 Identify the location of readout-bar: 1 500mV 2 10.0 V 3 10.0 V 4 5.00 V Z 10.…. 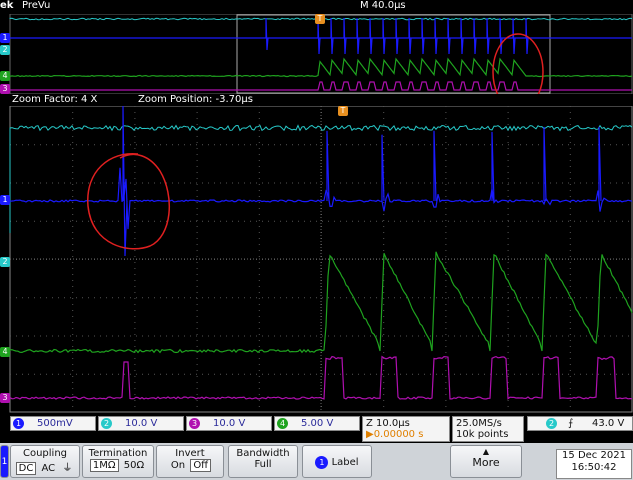
(316, 428).